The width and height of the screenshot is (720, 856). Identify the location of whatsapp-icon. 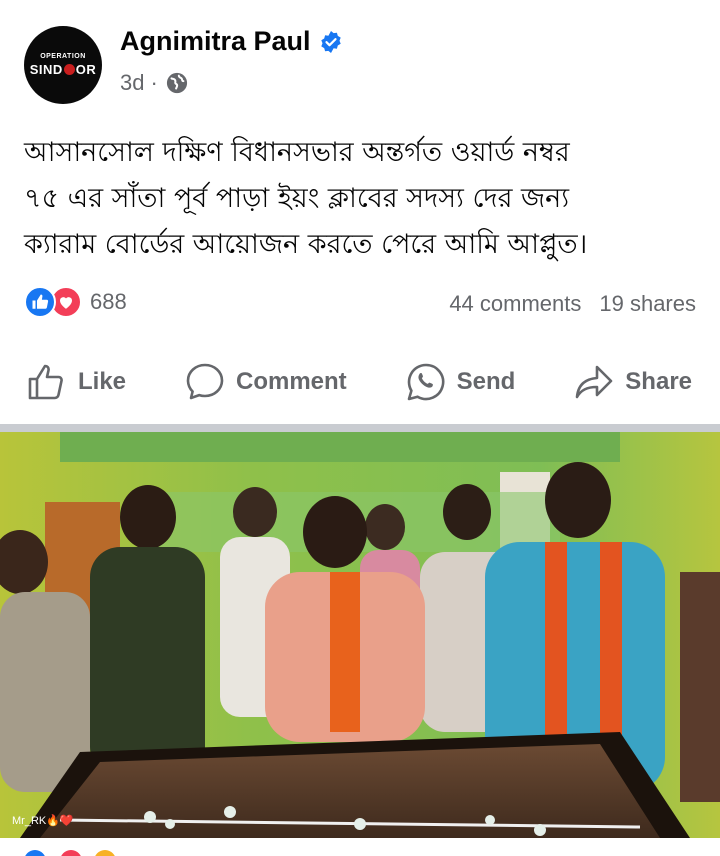
(426, 382).